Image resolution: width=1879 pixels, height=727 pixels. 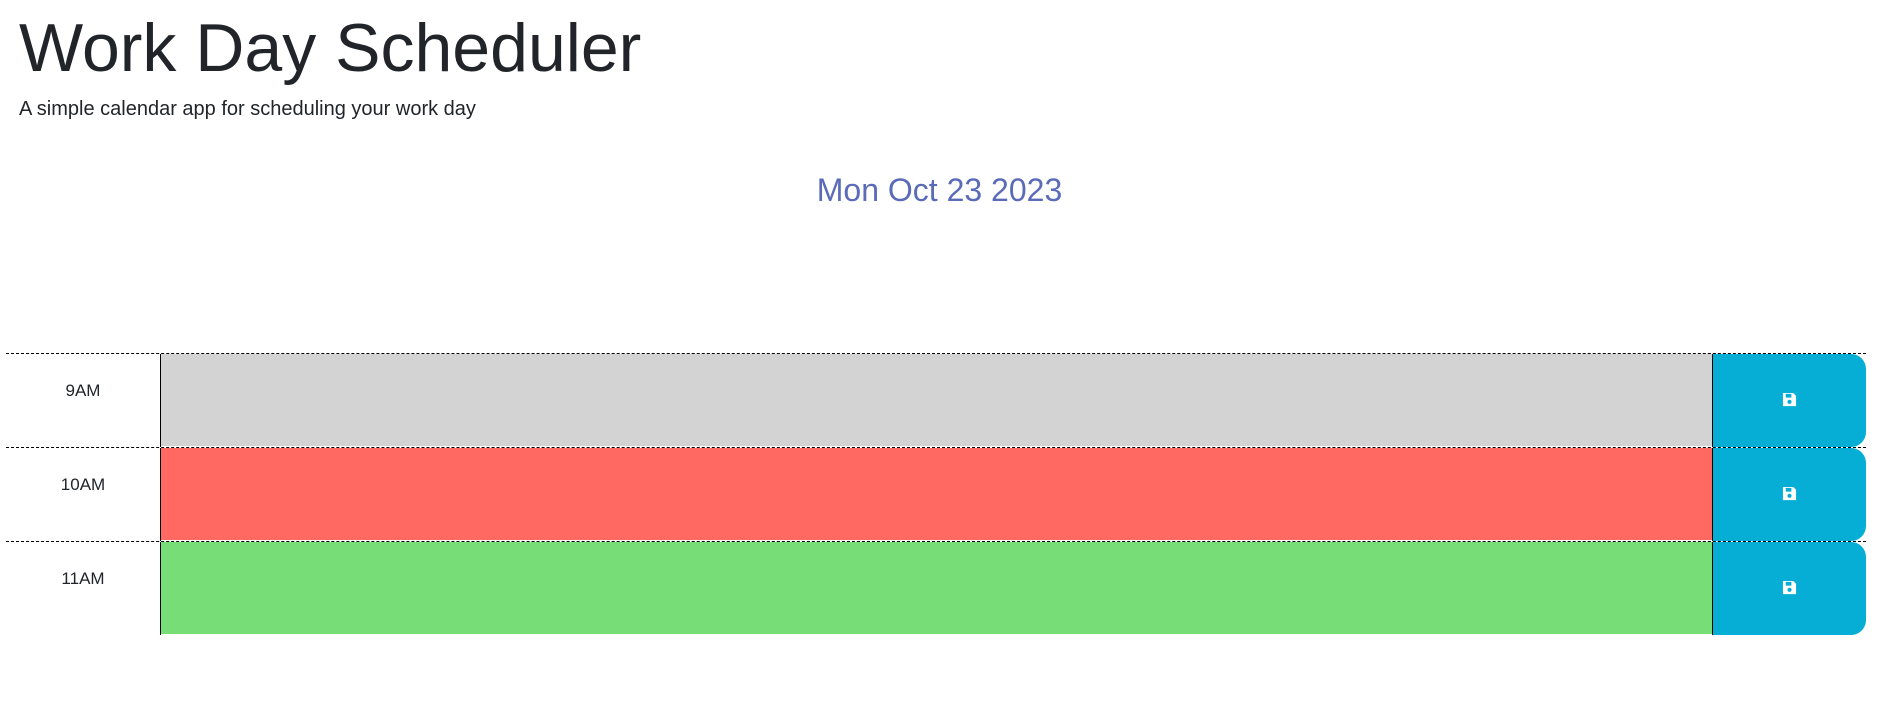 What do you see at coordinates (83, 400) in the screenshot?
I see `hour-label: 9AM` at bounding box center [83, 400].